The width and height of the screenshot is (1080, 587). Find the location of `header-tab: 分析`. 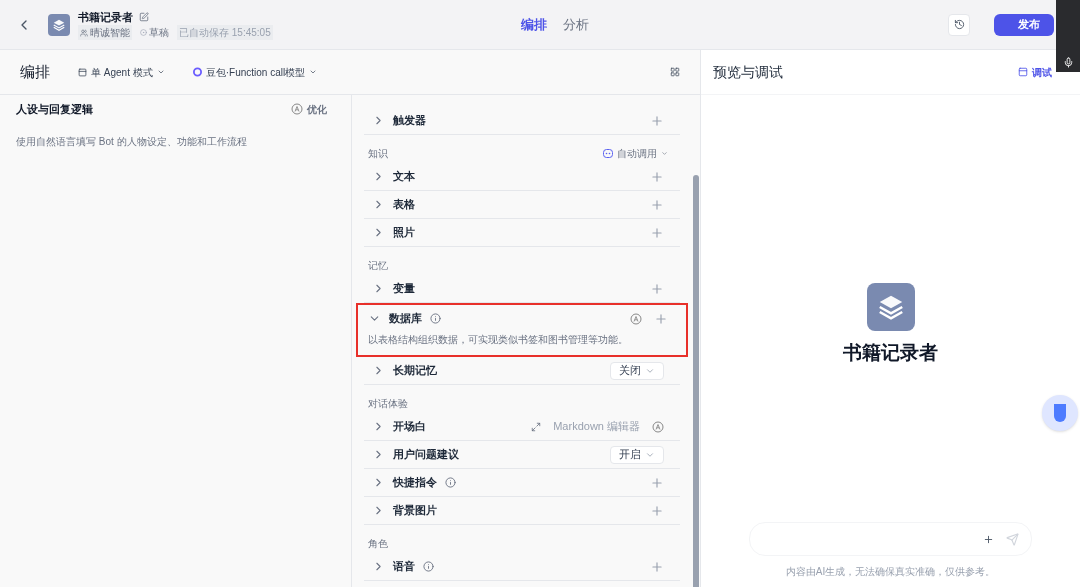

header-tab: 分析 is located at coordinates (576, 24).